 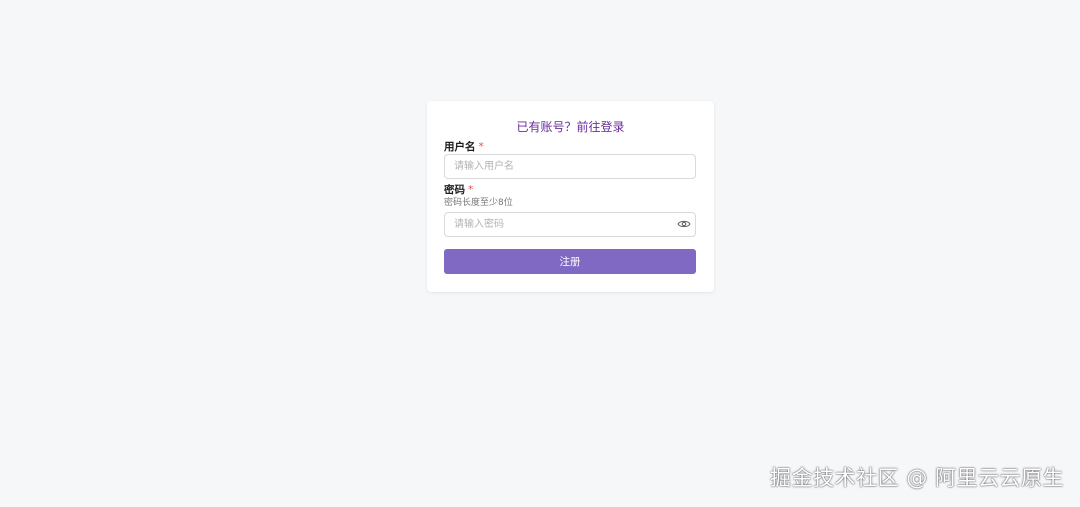 What do you see at coordinates (570, 166) in the screenshot?
I see `username-input` at bounding box center [570, 166].